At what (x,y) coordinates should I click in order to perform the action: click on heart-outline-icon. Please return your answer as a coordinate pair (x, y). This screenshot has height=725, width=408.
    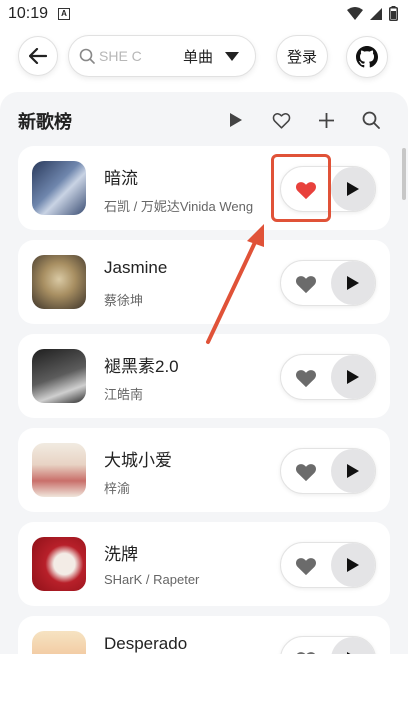
    Looking at the image, I should click on (281, 120).